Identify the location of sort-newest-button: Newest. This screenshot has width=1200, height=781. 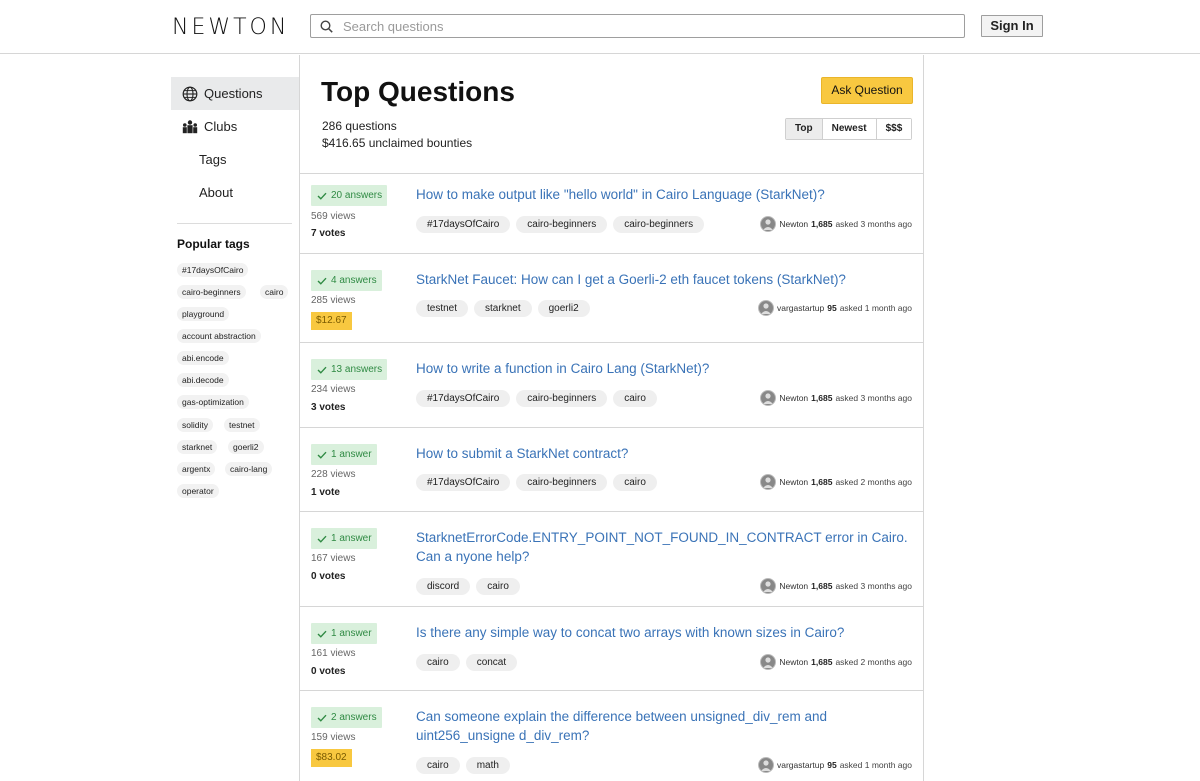
(849, 129).